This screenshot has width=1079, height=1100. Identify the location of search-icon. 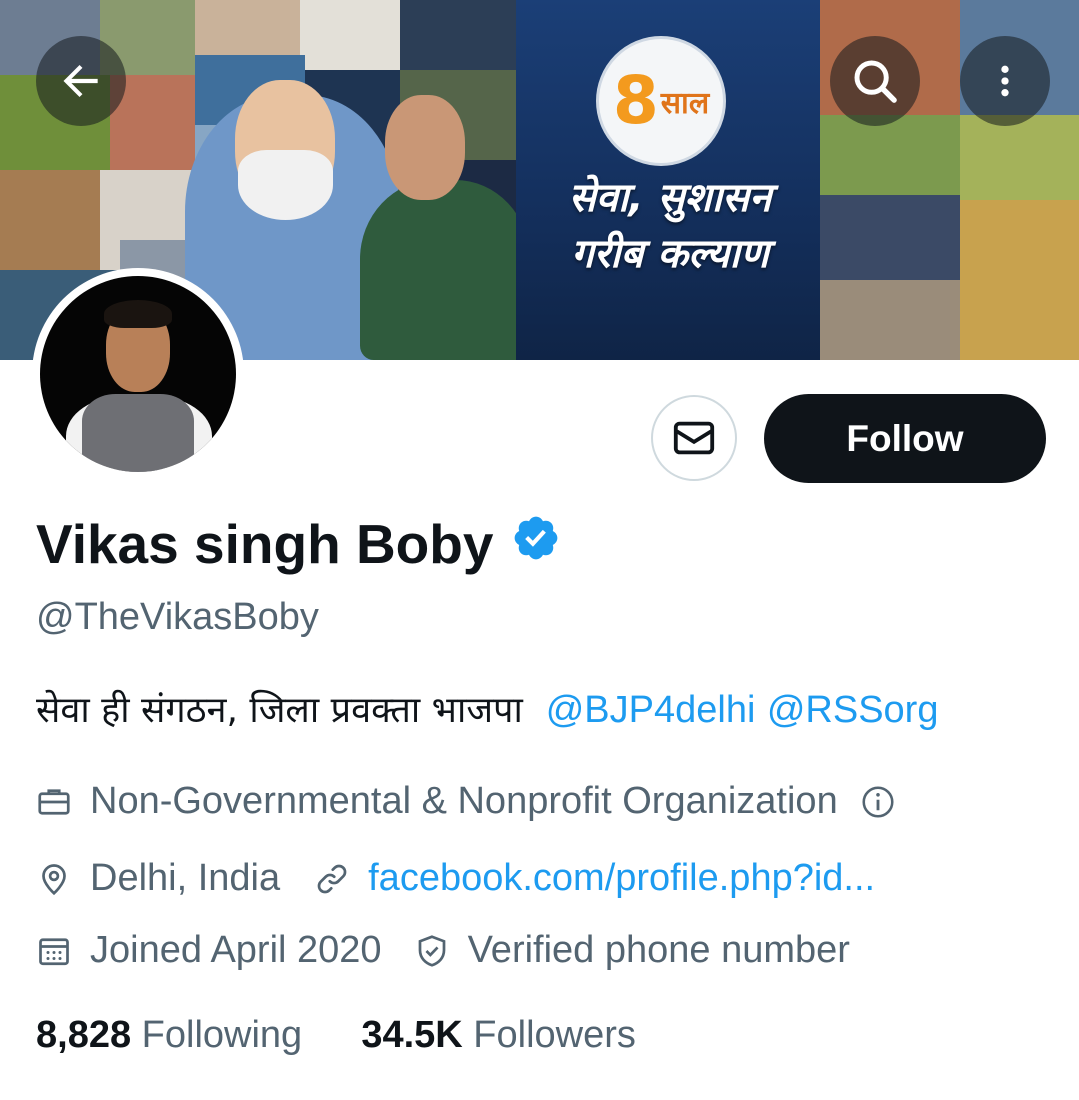
(875, 81).